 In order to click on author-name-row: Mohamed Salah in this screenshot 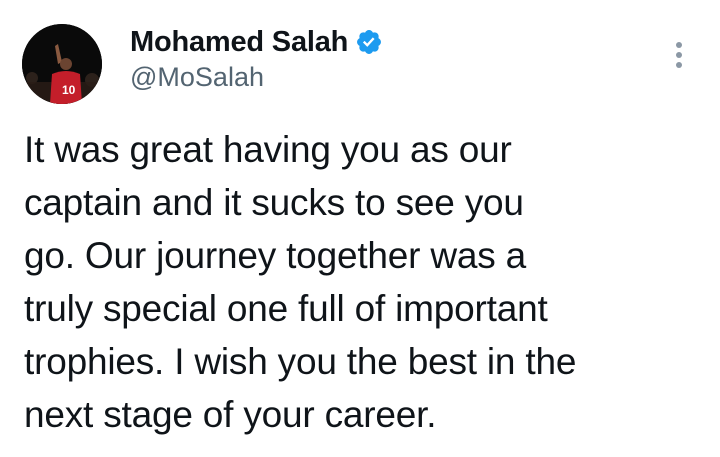, I will do `click(256, 42)`.